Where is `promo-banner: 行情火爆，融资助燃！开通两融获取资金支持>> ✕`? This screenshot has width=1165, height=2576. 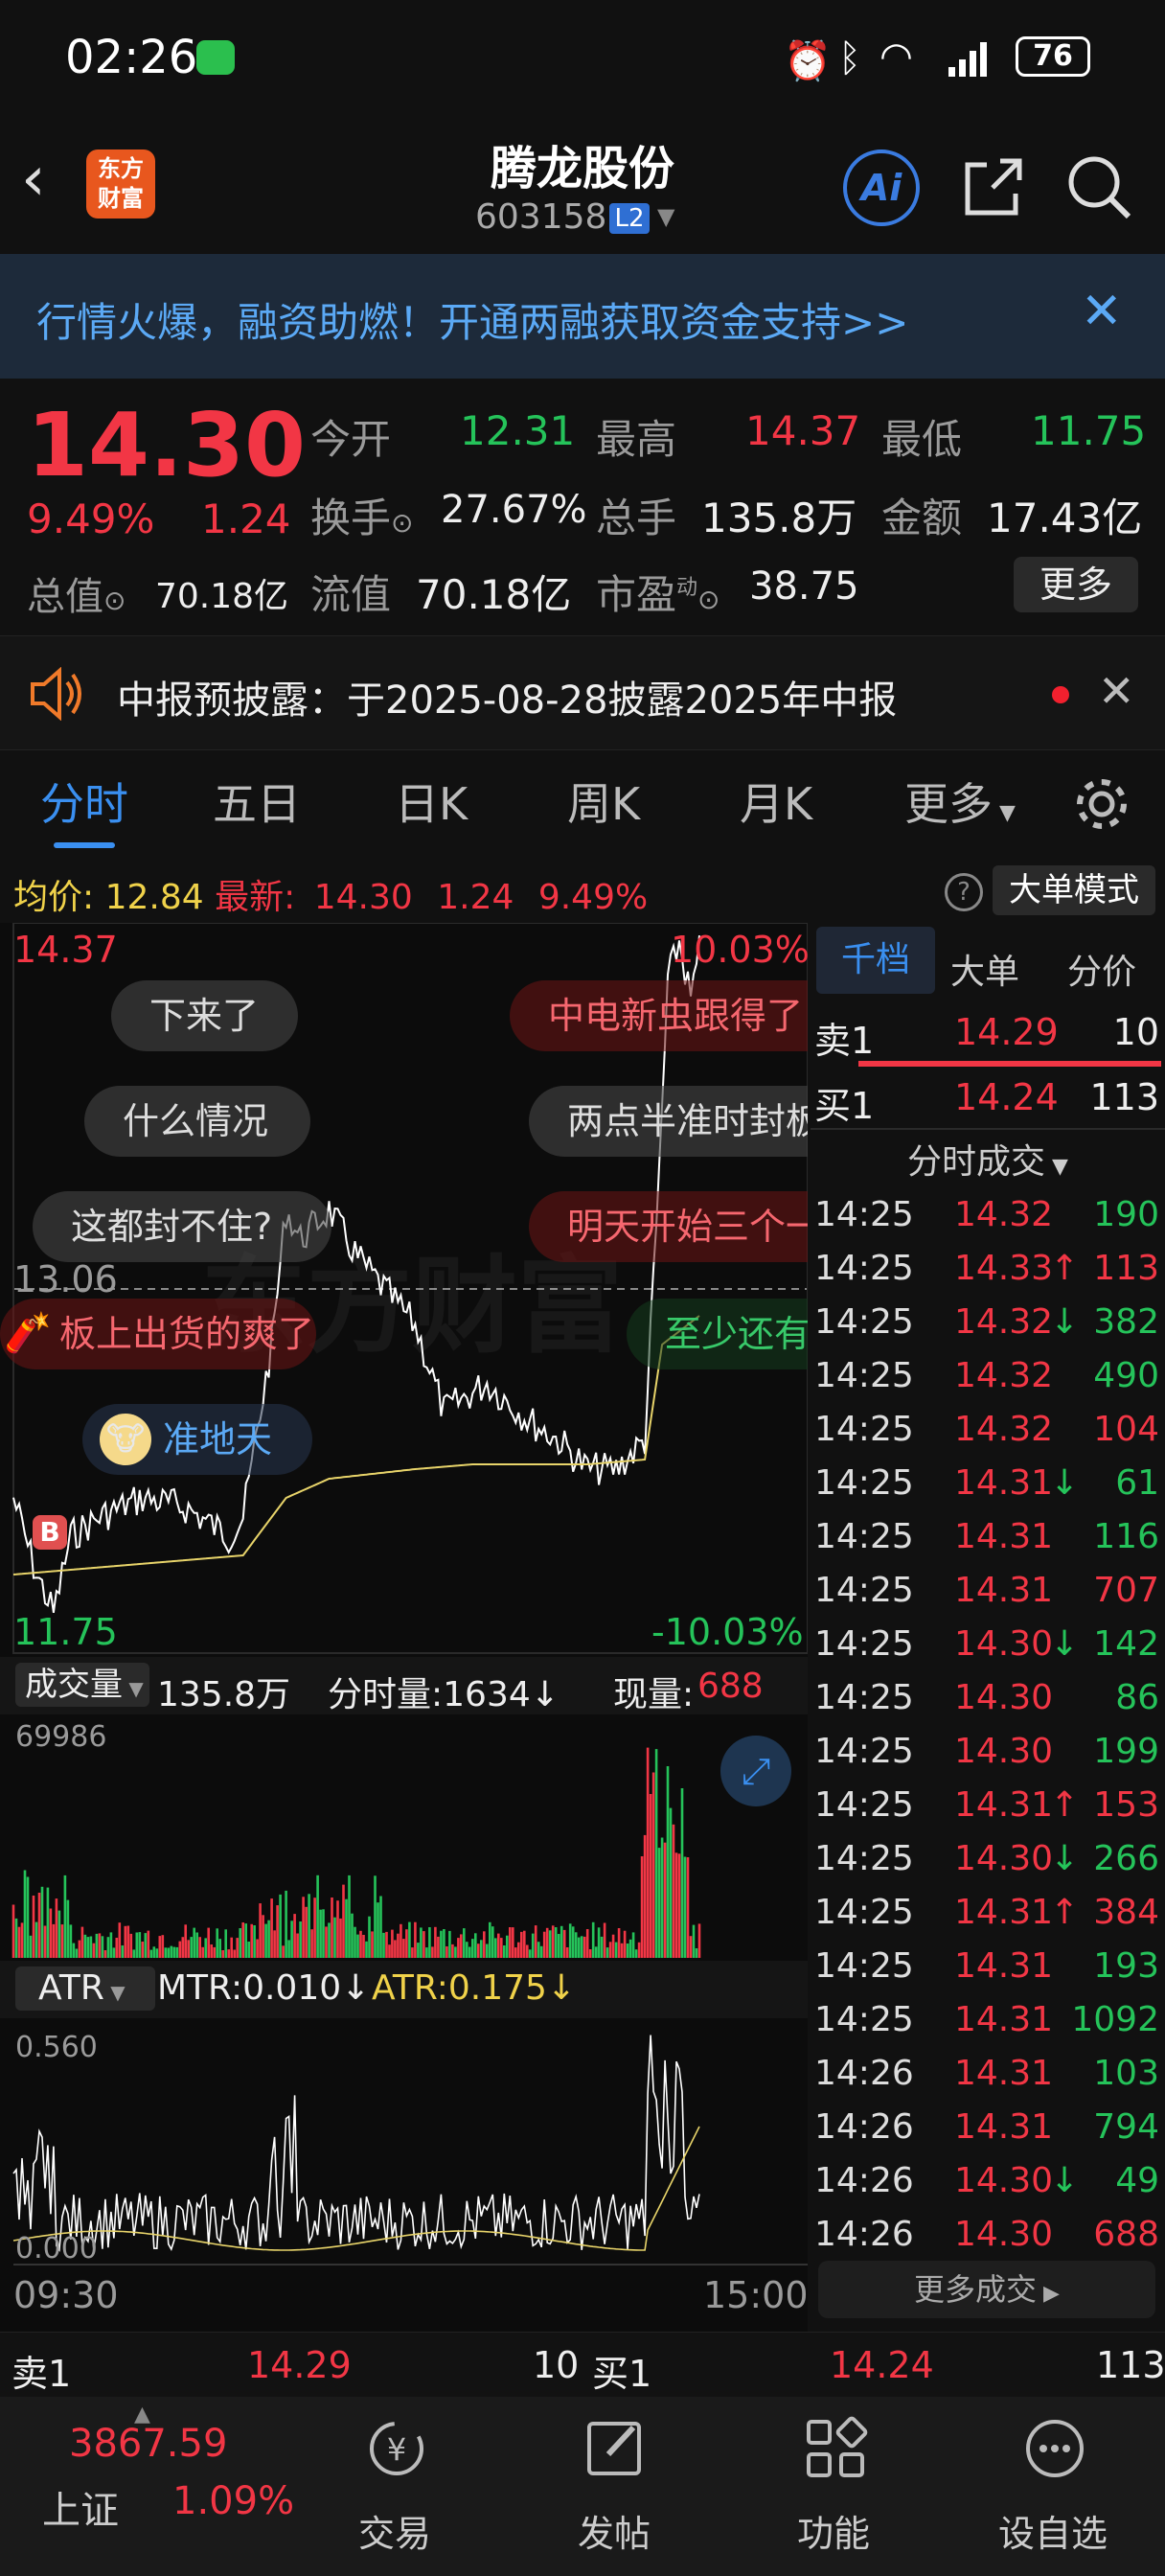
promo-banner: 行情火爆，融资助燃！开通两融获取资金支持>> ✕ is located at coordinates (582, 316).